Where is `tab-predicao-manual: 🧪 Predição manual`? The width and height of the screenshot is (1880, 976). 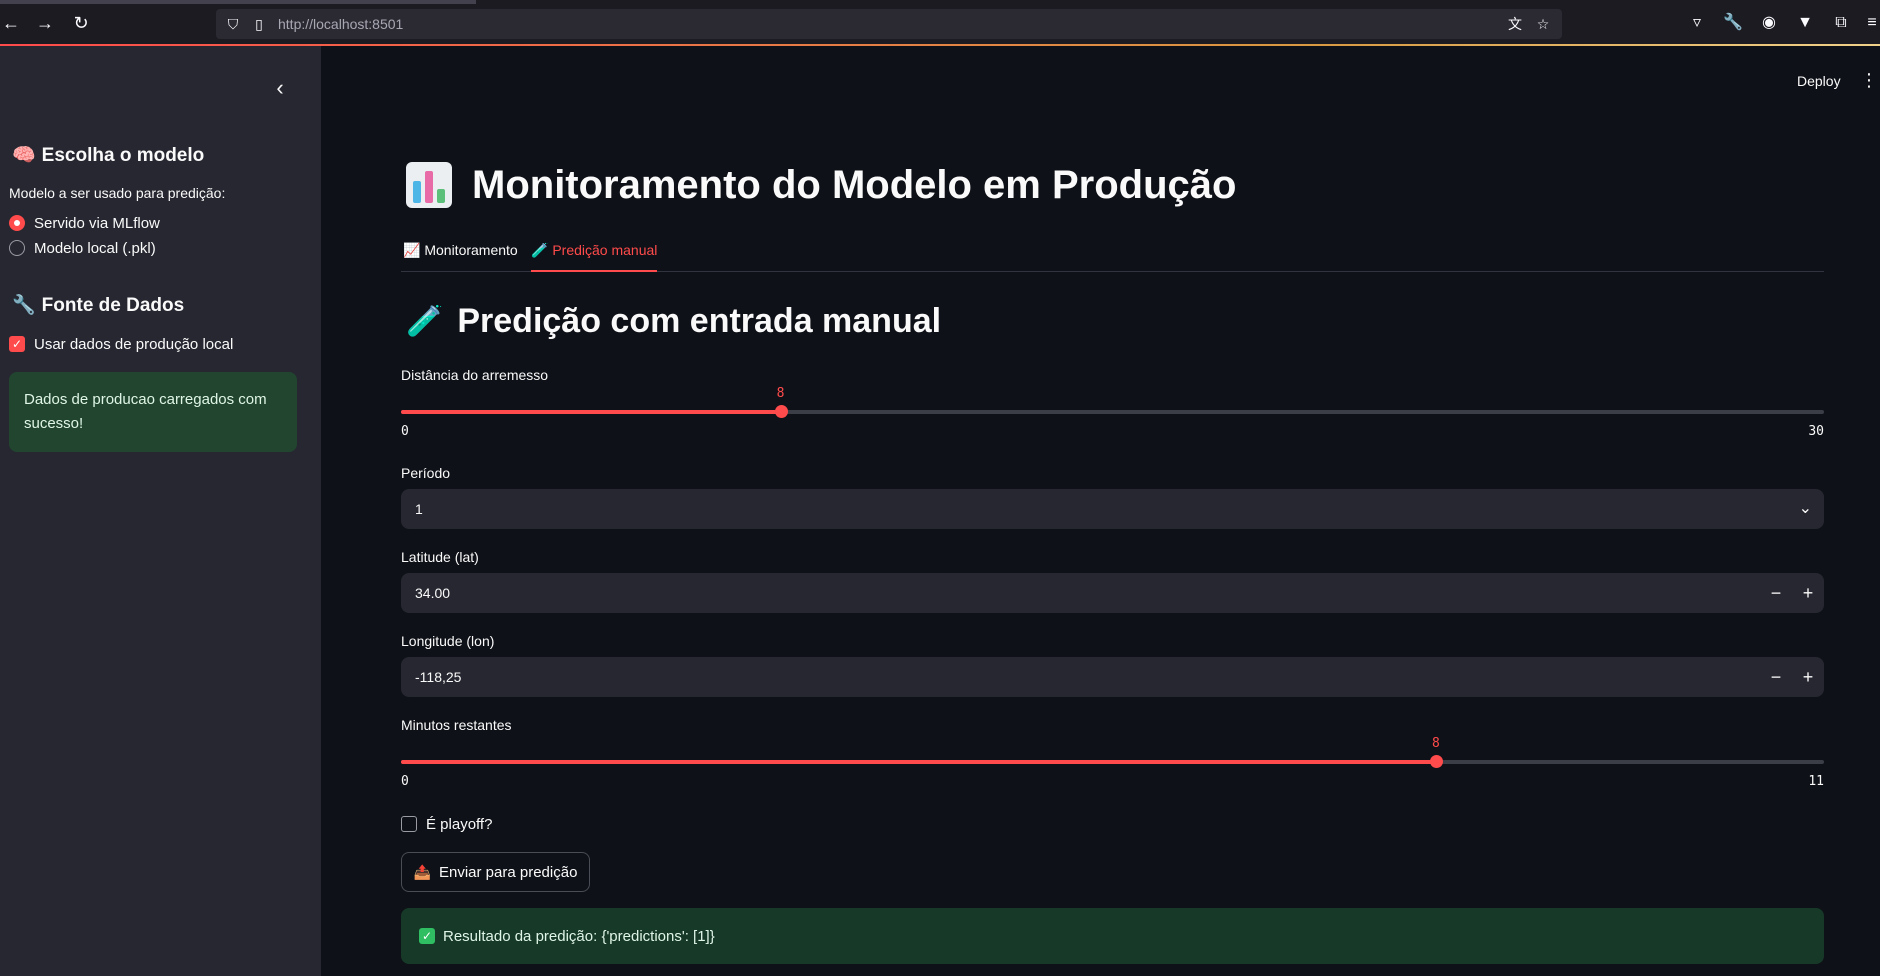 tab-predicao-manual: 🧪 Predição manual is located at coordinates (594, 257).